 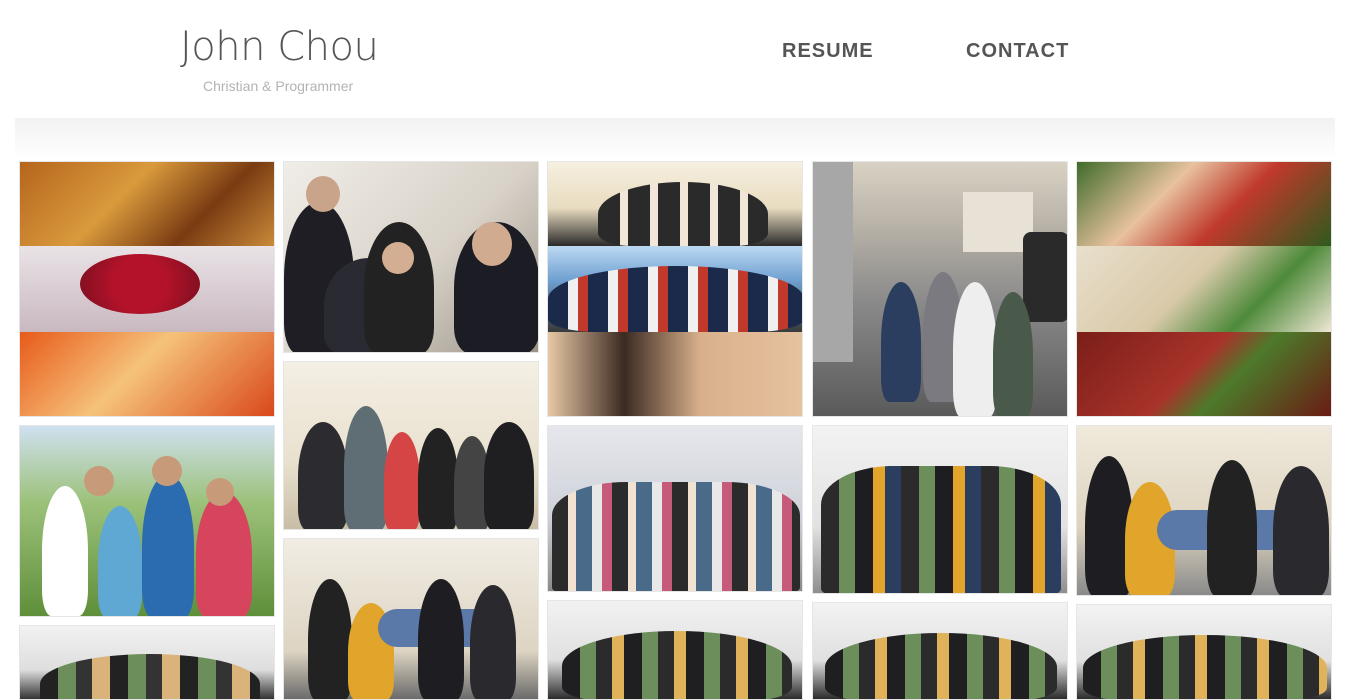 I want to click on friends-couch-photo, so click(x=411, y=257).